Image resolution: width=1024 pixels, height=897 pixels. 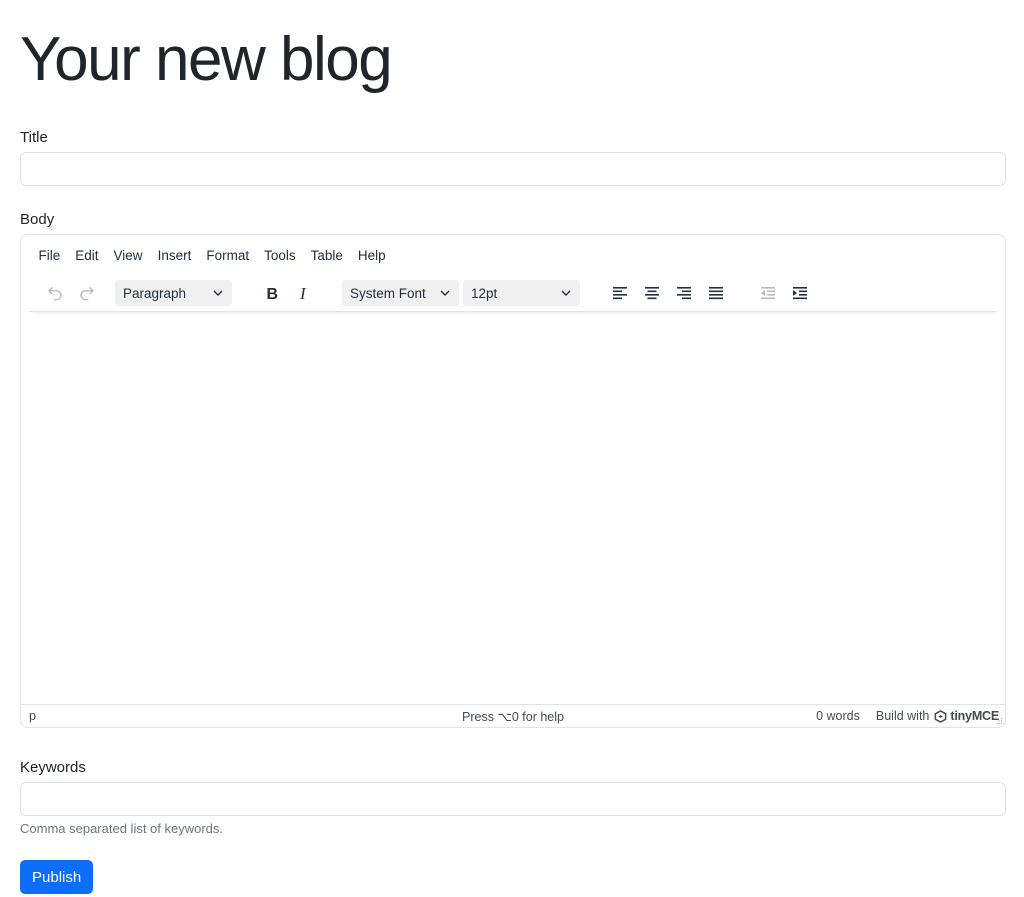 What do you see at coordinates (34, 137) in the screenshot?
I see `title-label: Title` at bounding box center [34, 137].